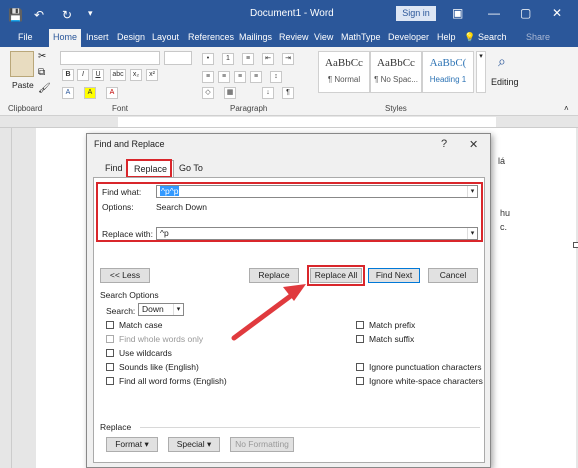 The width and height of the screenshot is (578, 468). What do you see at coordinates (125, 275) in the screenshot?
I see `less-button: << Less` at bounding box center [125, 275].